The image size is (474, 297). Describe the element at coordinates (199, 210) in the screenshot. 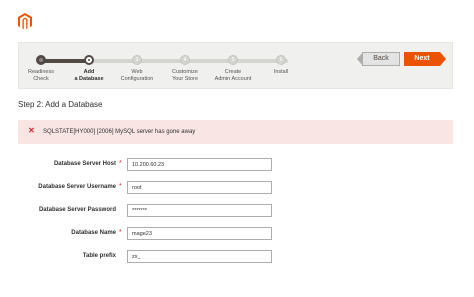

I see `database-password-input` at that location.